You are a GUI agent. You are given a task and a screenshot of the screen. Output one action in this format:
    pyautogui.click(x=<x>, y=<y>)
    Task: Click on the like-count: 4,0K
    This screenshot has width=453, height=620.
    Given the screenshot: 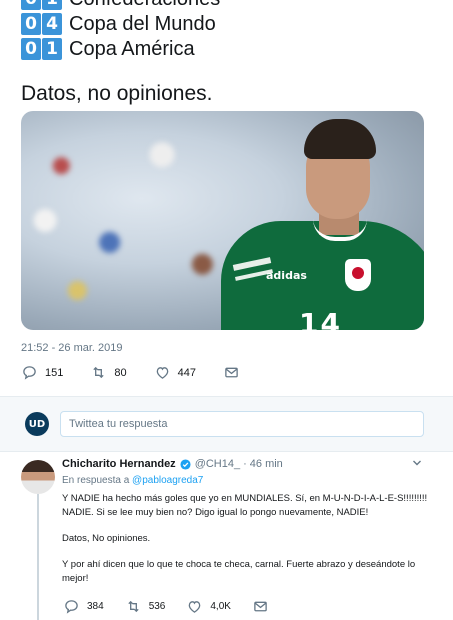 What is the action you would take?
    pyautogui.click(x=220, y=606)
    